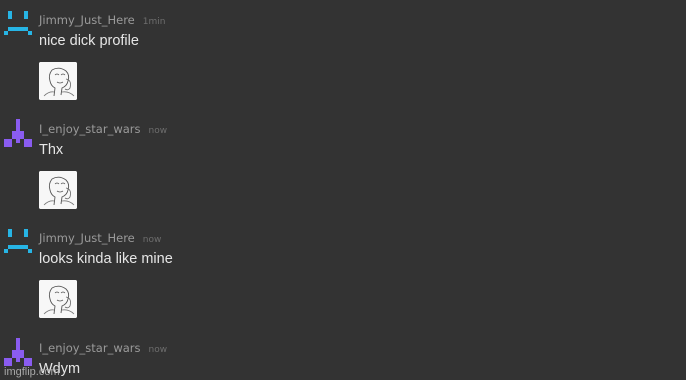  I want to click on timestamp: 1min, so click(154, 22).